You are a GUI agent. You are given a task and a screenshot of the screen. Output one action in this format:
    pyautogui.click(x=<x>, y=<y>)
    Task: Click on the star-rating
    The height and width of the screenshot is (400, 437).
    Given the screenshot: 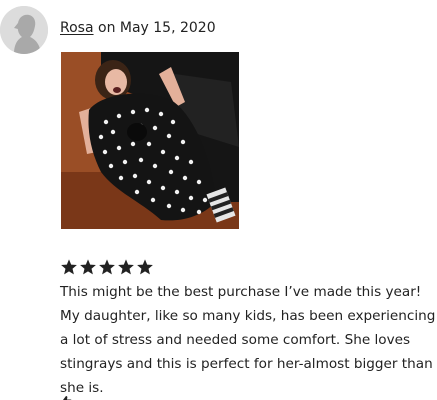 What is the action you would take?
    pyautogui.click(x=107, y=267)
    